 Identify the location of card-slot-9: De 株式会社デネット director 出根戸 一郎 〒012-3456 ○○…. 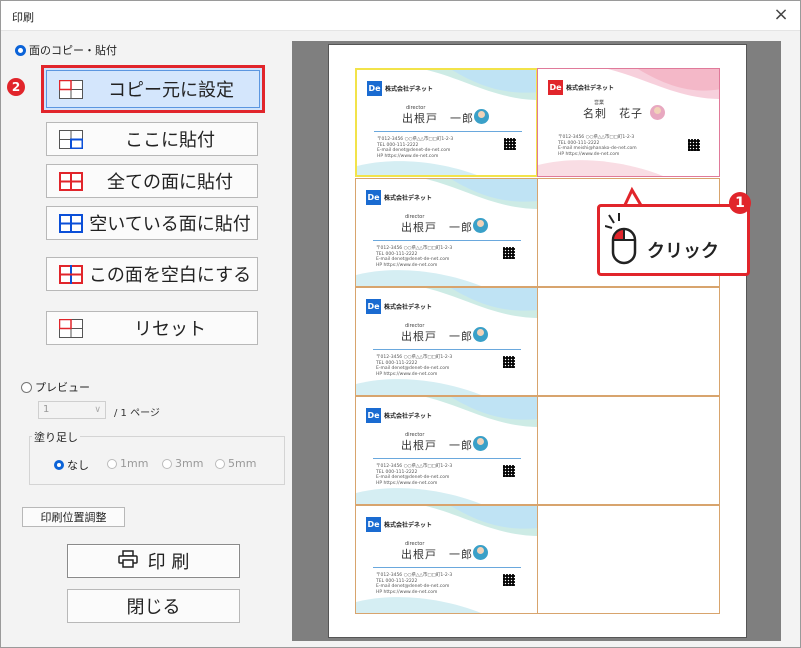
(446, 559).